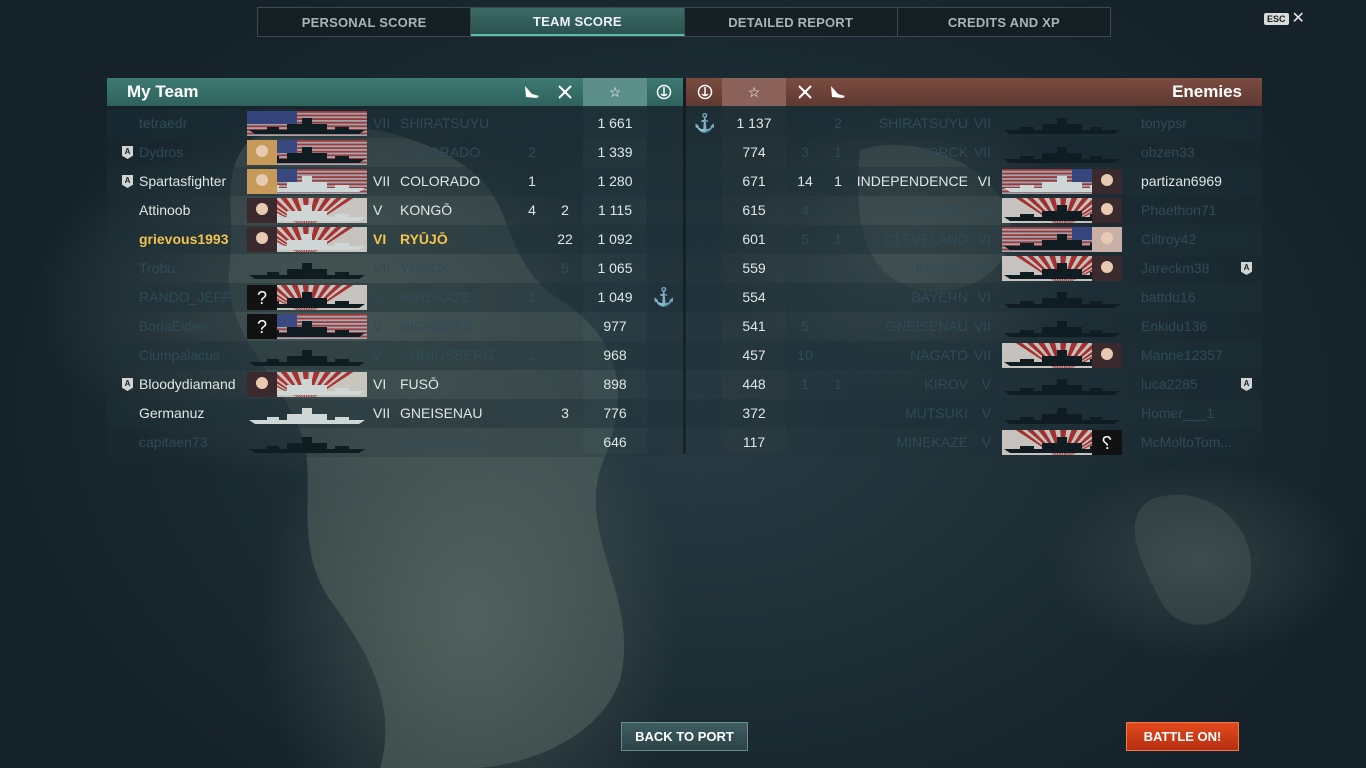 This screenshot has width=1366, height=768. Describe the element at coordinates (532, 210) in the screenshot. I see `plane-kills-value: 4` at that location.